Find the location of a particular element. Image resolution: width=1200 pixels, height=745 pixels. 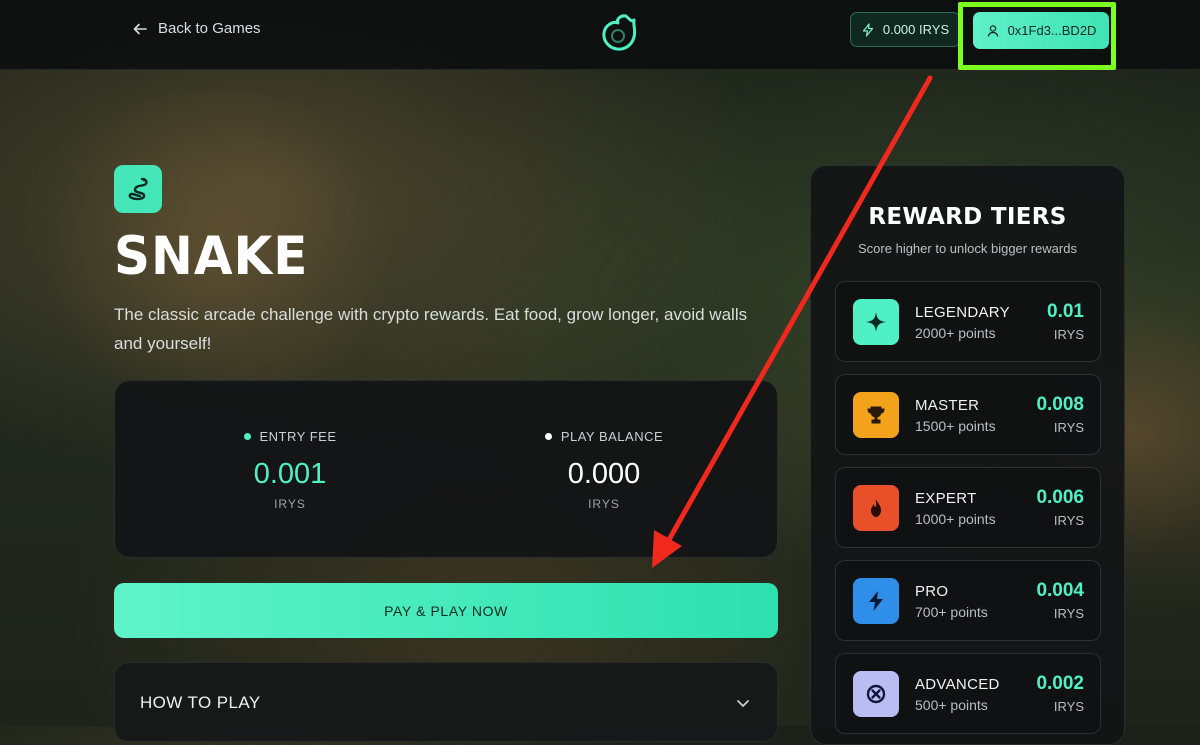

tier-points: 1500+ points is located at coordinates (955, 426).